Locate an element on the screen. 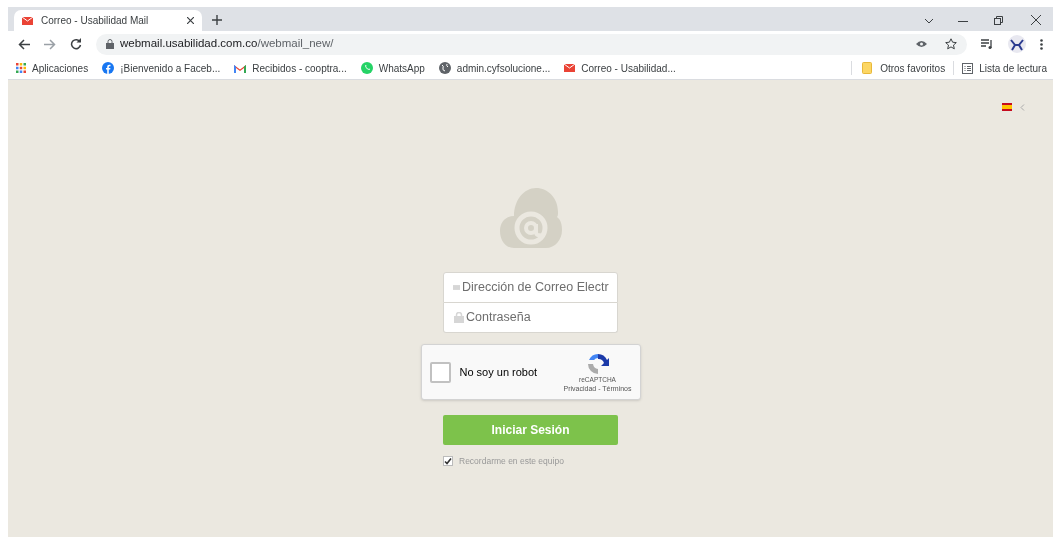 The width and height of the screenshot is (1053, 537). new-tab-icon is located at coordinates (217, 20).